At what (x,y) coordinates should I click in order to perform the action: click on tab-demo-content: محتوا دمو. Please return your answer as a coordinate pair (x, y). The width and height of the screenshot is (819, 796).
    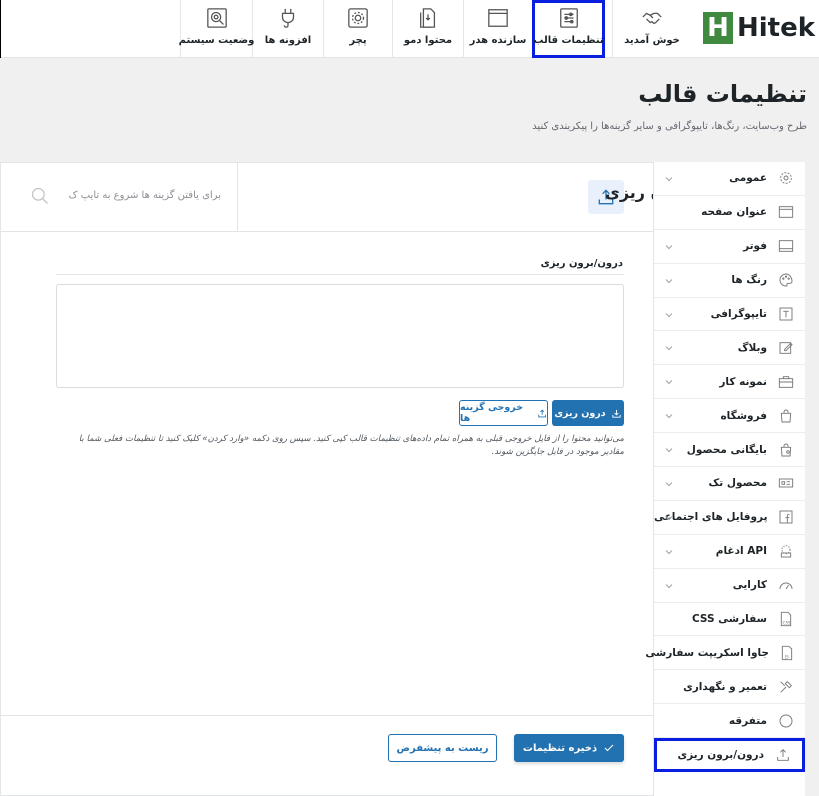
    Looking at the image, I should click on (427, 29).